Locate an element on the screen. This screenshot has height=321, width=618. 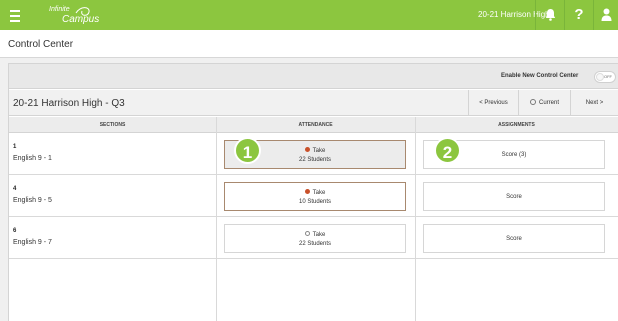
section-number: 1 is located at coordinates (15, 147).